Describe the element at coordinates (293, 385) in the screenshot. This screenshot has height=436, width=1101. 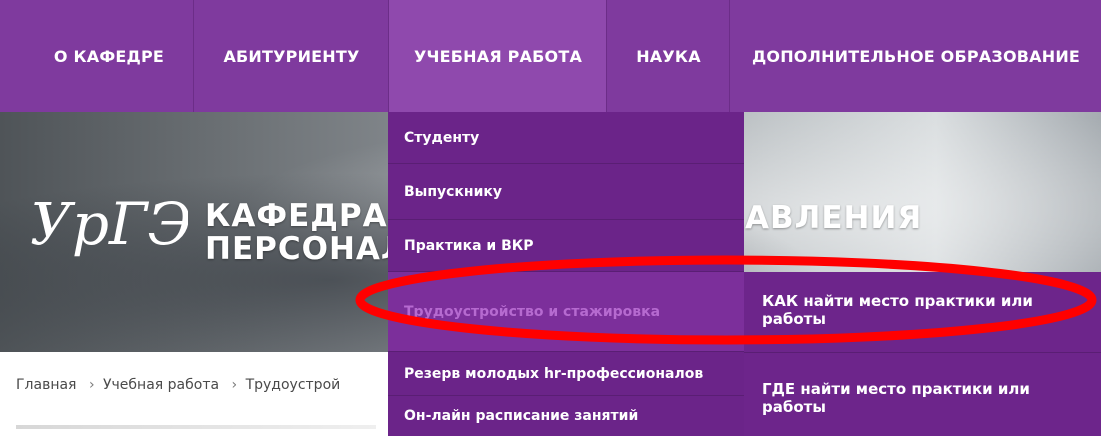
I see `breadcrumb-current: Трудоустрой` at that location.